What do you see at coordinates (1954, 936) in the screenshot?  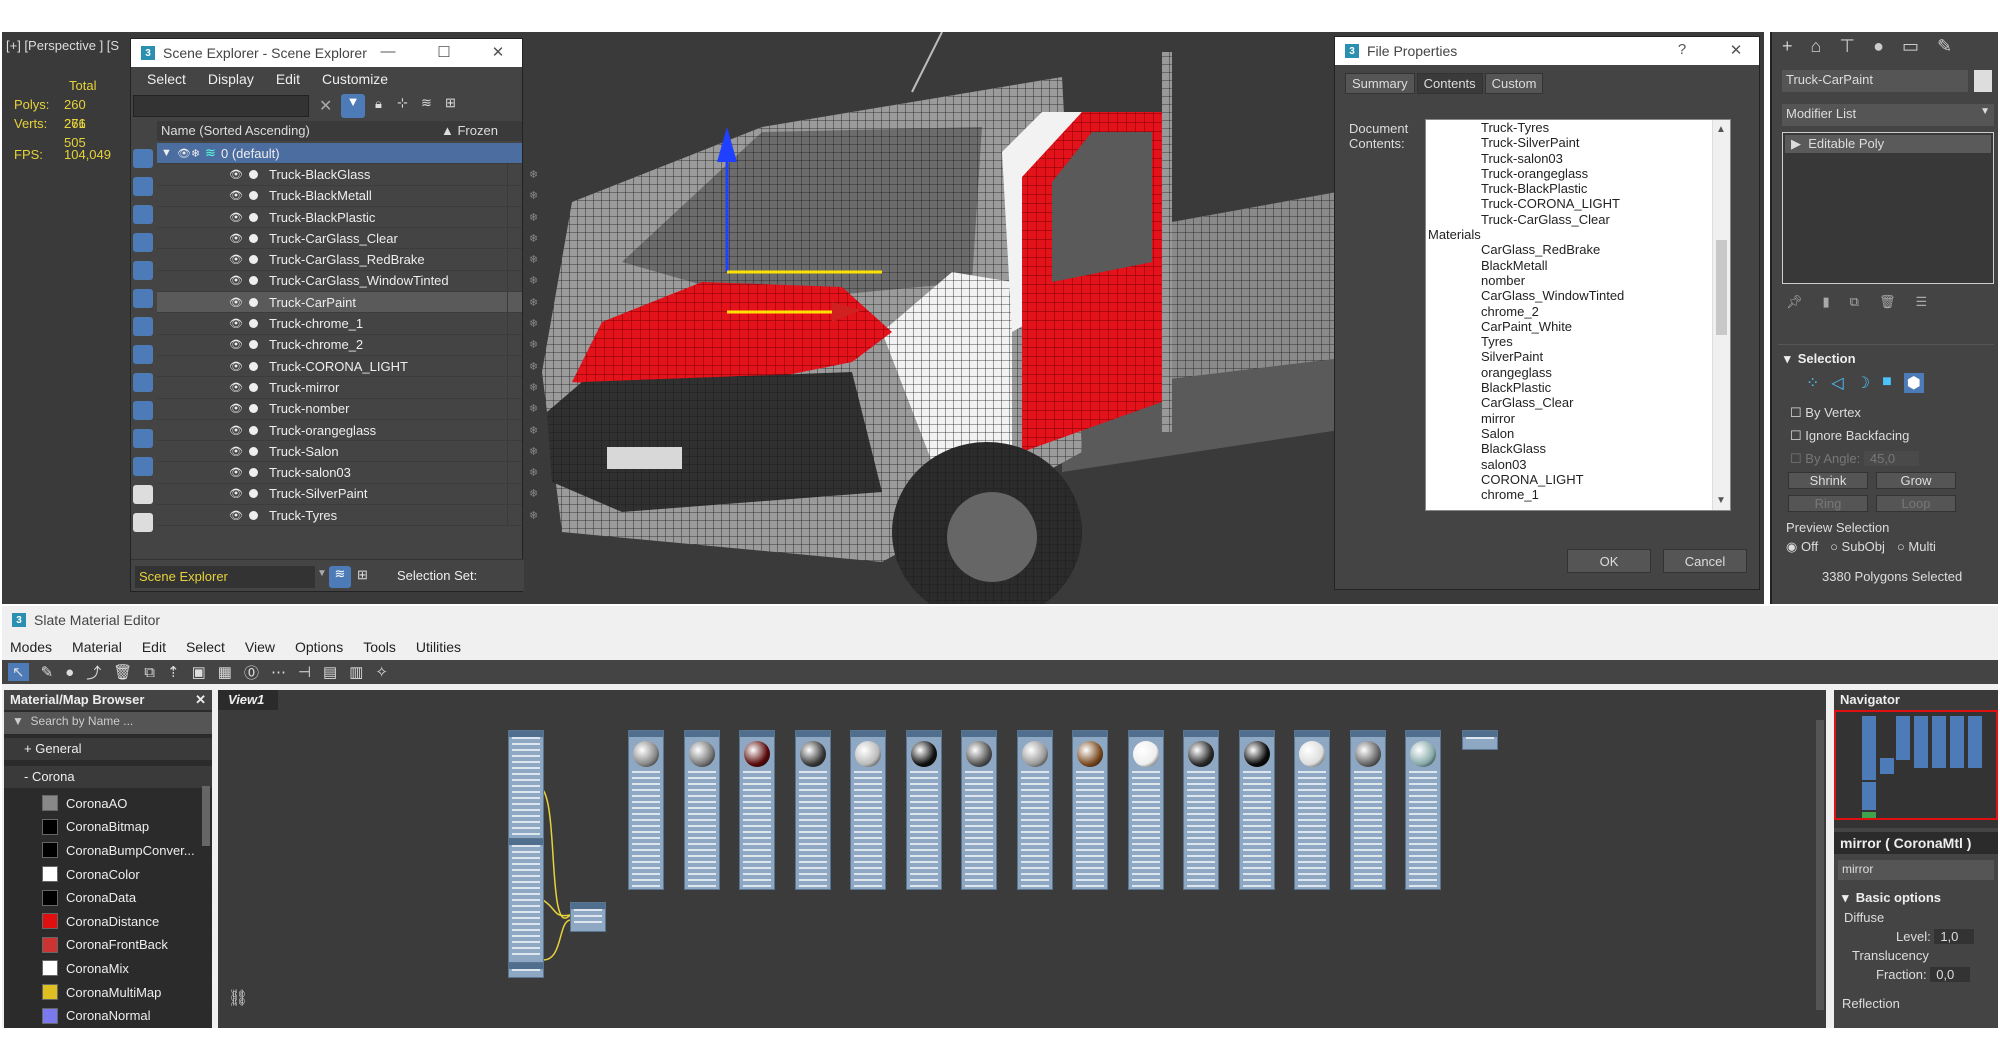 I see `level-spinner: 1,0` at bounding box center [1954, 936].